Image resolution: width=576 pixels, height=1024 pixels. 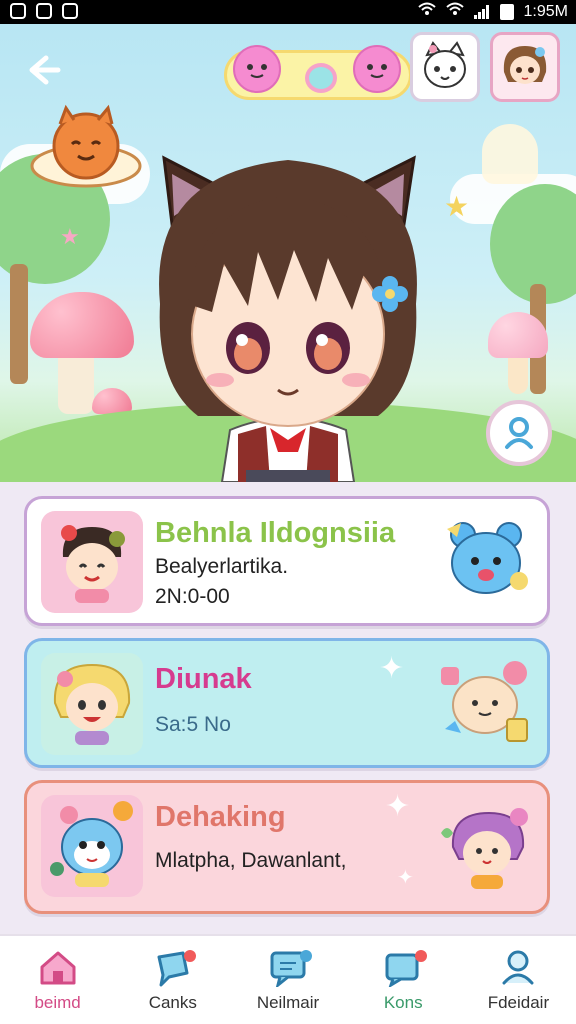 I want to click on nav-label: Canks, so click(x=172, y=1002).